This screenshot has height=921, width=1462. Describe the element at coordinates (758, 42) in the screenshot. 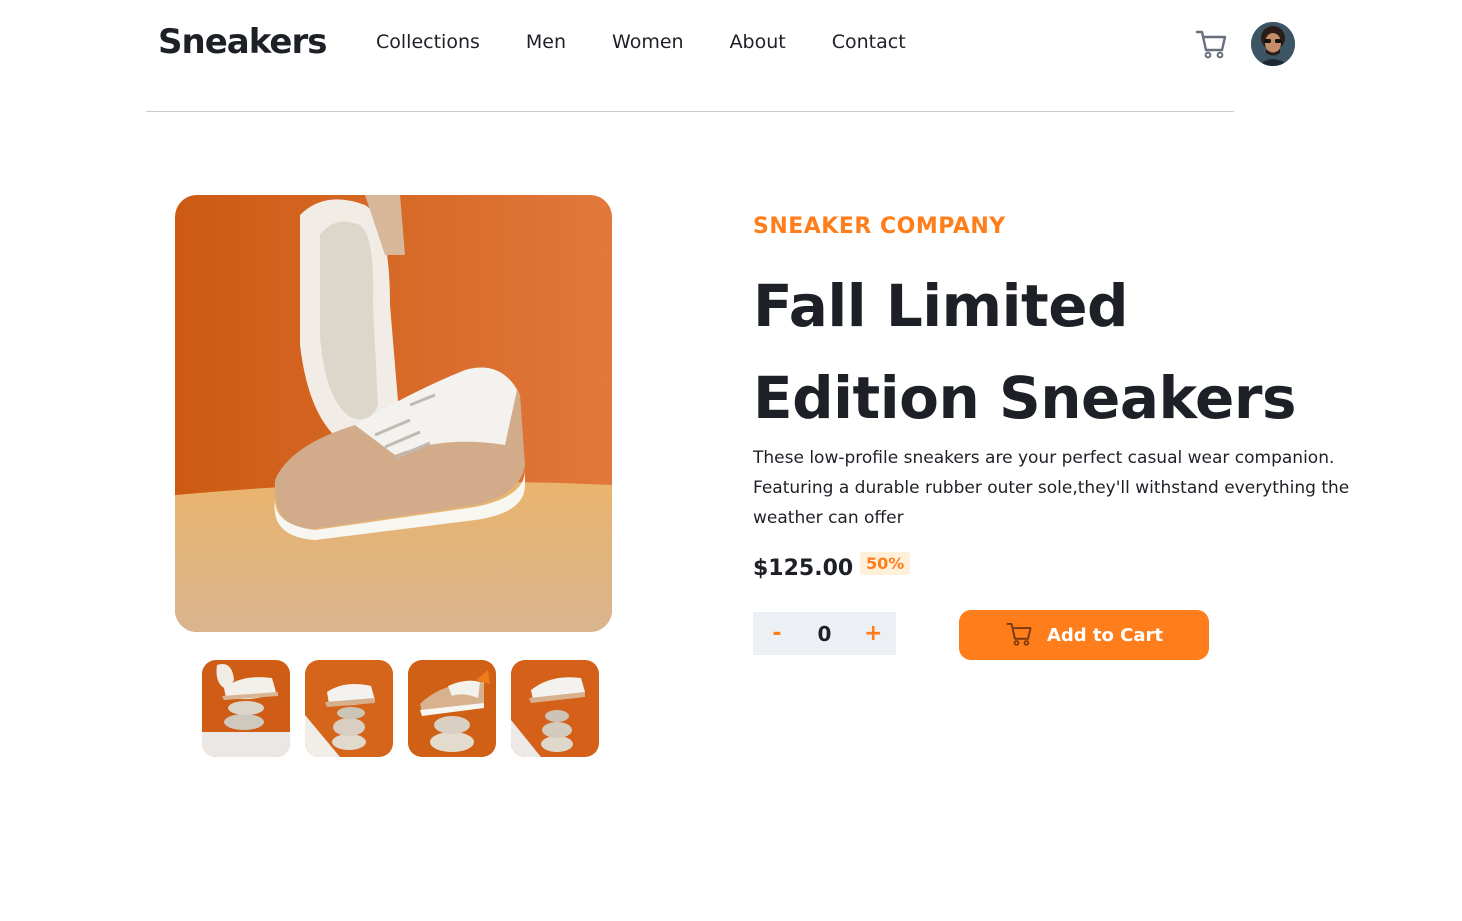

I see `nav-link-about: About` at that location.